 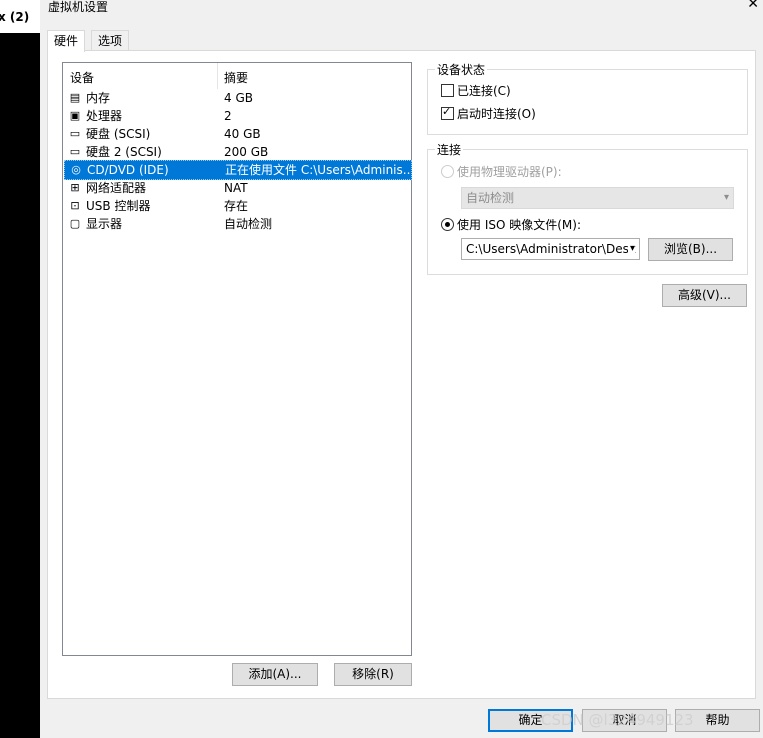 I want to click on device-row-memory: ▤ 内存 4 GB, so click(x=237, y=98).